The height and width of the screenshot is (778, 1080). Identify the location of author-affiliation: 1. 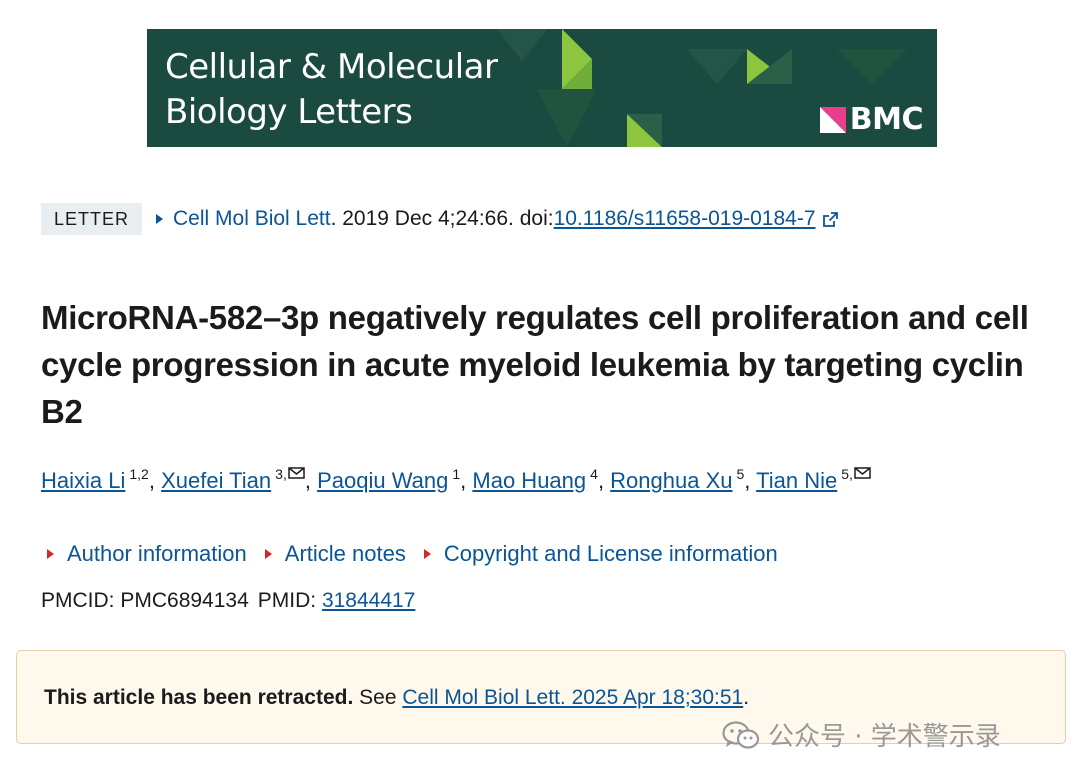
(456, 474).